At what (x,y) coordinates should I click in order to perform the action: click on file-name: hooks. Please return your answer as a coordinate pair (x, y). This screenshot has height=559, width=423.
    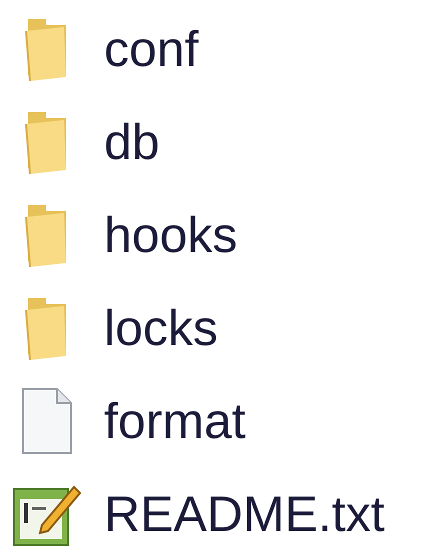
    Looking at the image, I should click on (166, 235).